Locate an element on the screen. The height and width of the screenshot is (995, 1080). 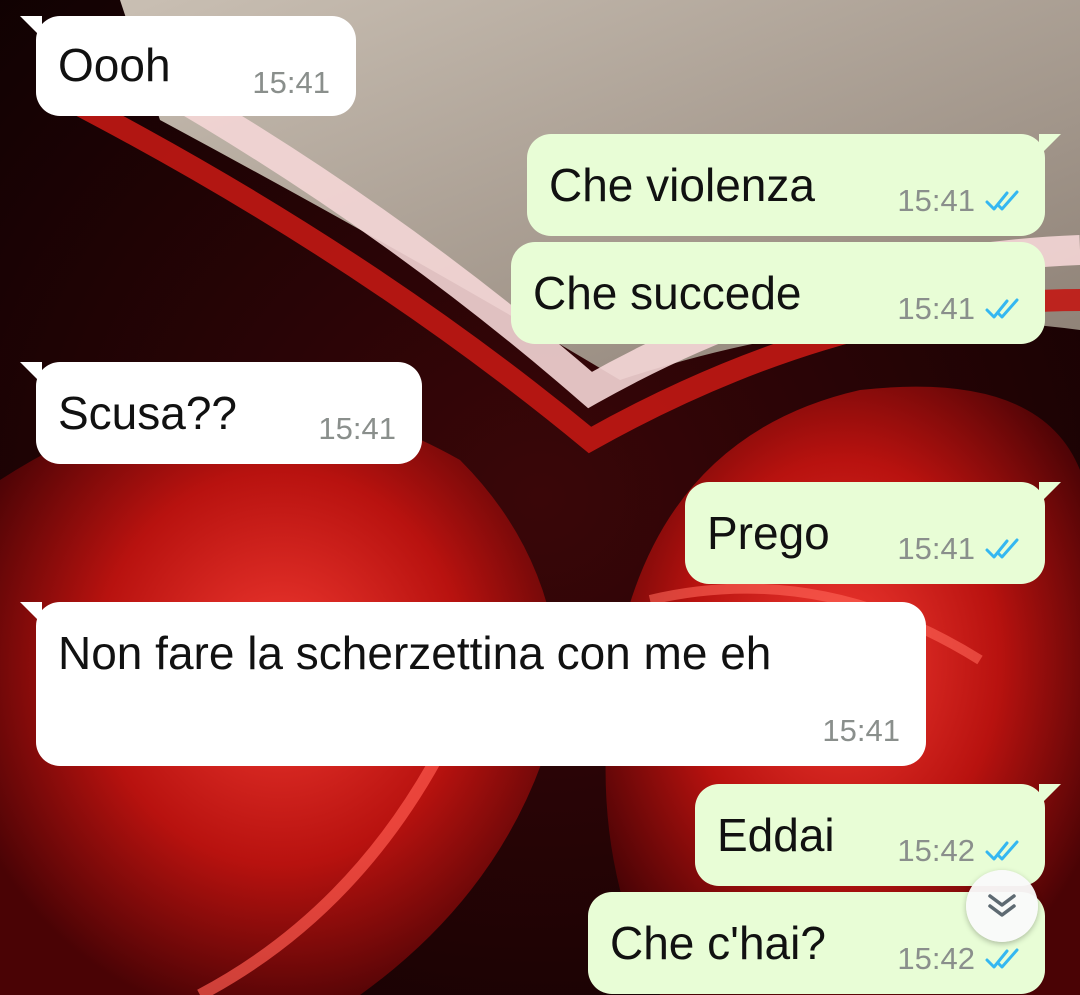
message-bubble-outgoing: Che violenza 15:41 is located at coordinates (794, 185).